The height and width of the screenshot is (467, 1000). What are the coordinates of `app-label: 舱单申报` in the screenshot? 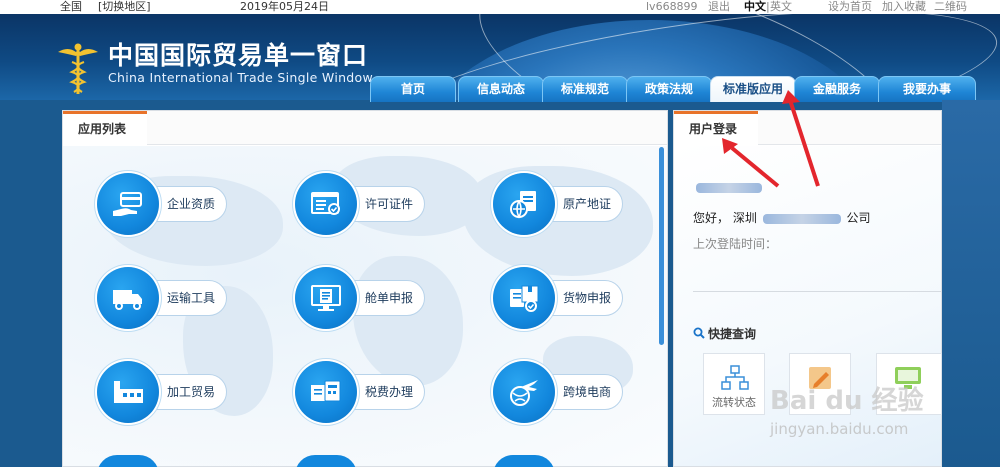 It's located at (389, 298).